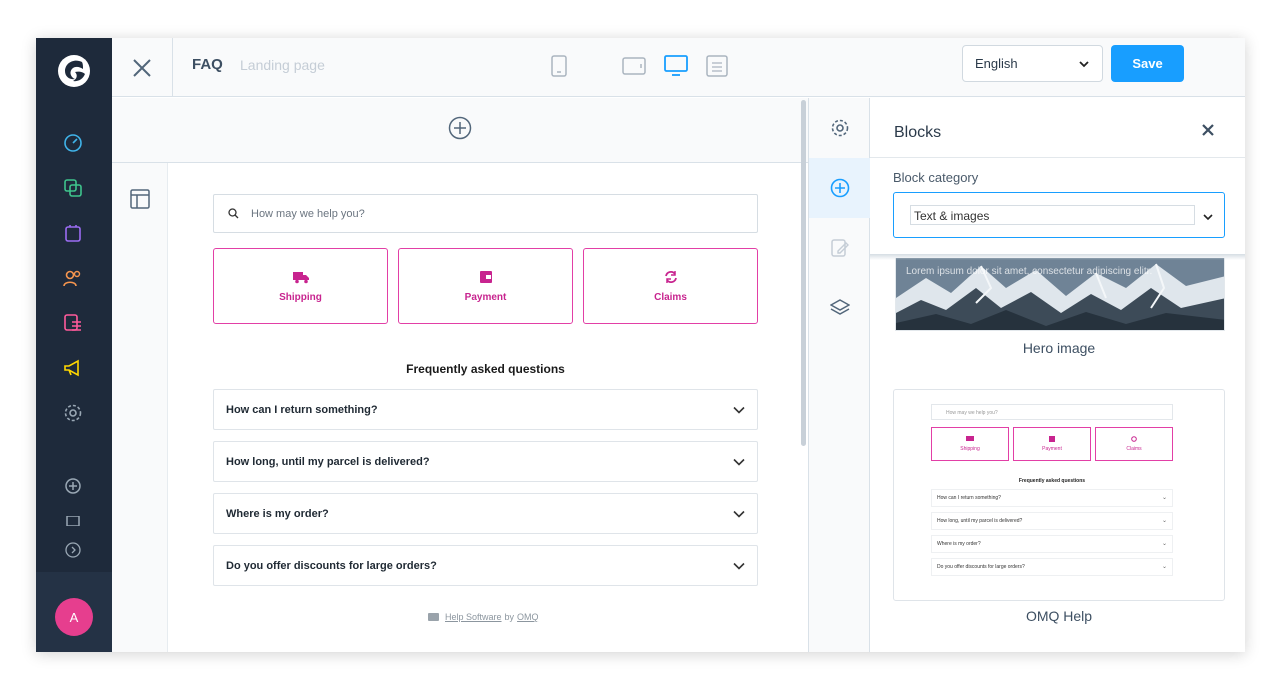  I want to click on layers-tab, so click(839, 308).